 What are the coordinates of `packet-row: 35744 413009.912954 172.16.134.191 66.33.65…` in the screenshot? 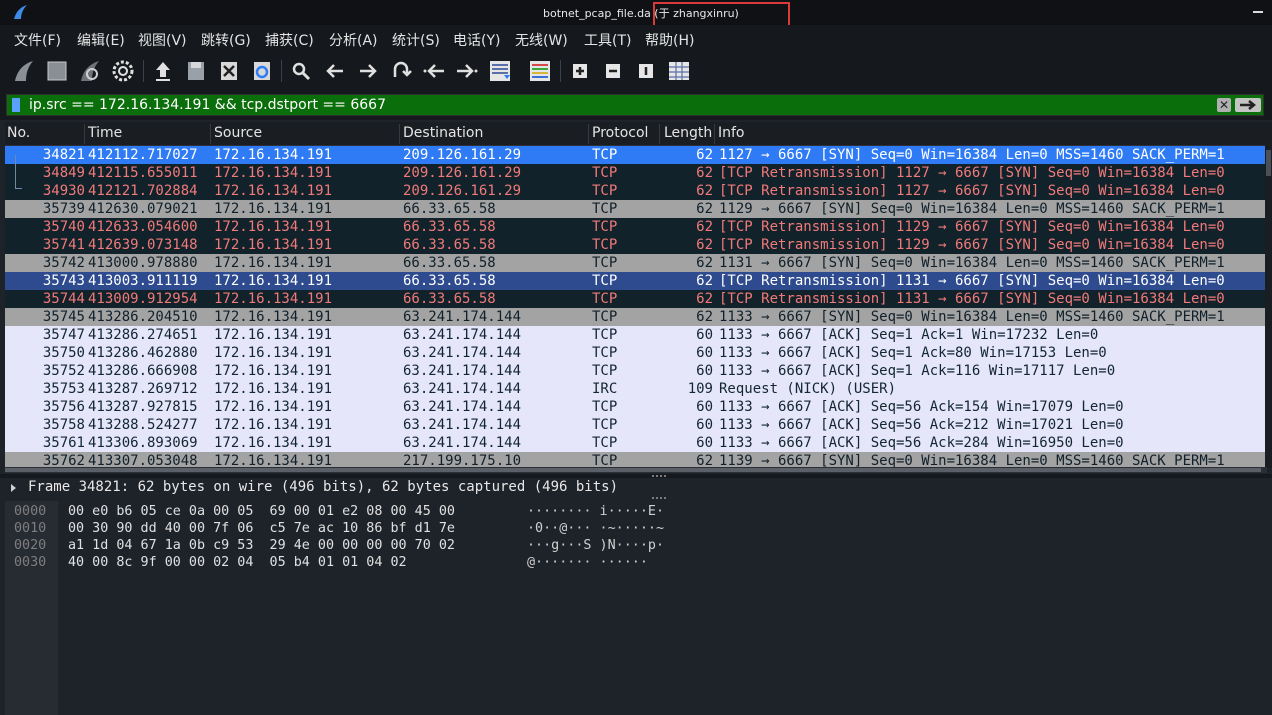 It's located at (636, 299).